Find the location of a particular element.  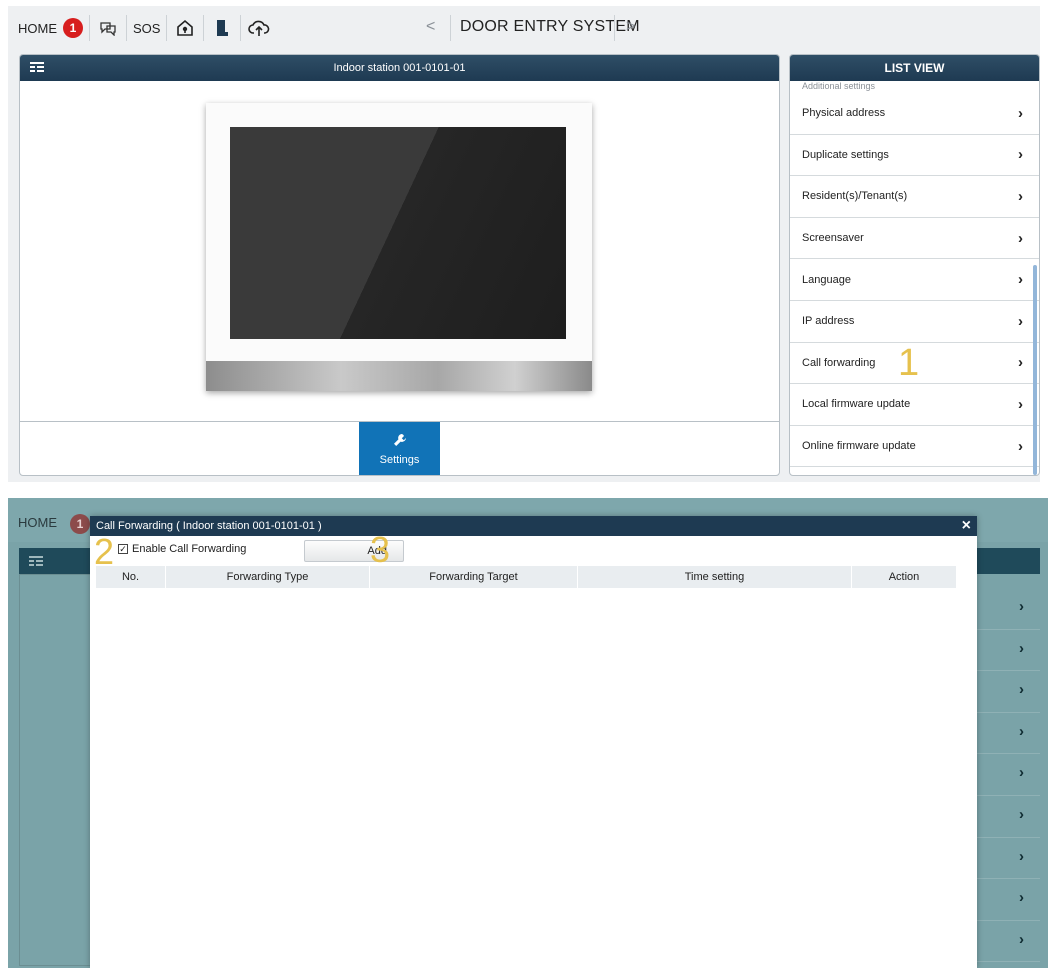

list-item-duplicate-settings: Duplicate settings › is located at coordinates (914, 156).